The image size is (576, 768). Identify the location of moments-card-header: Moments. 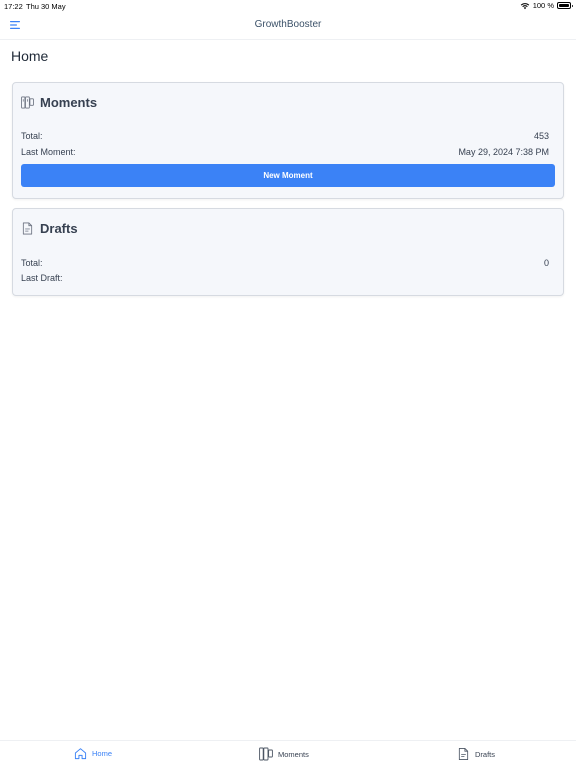
(59, 102).